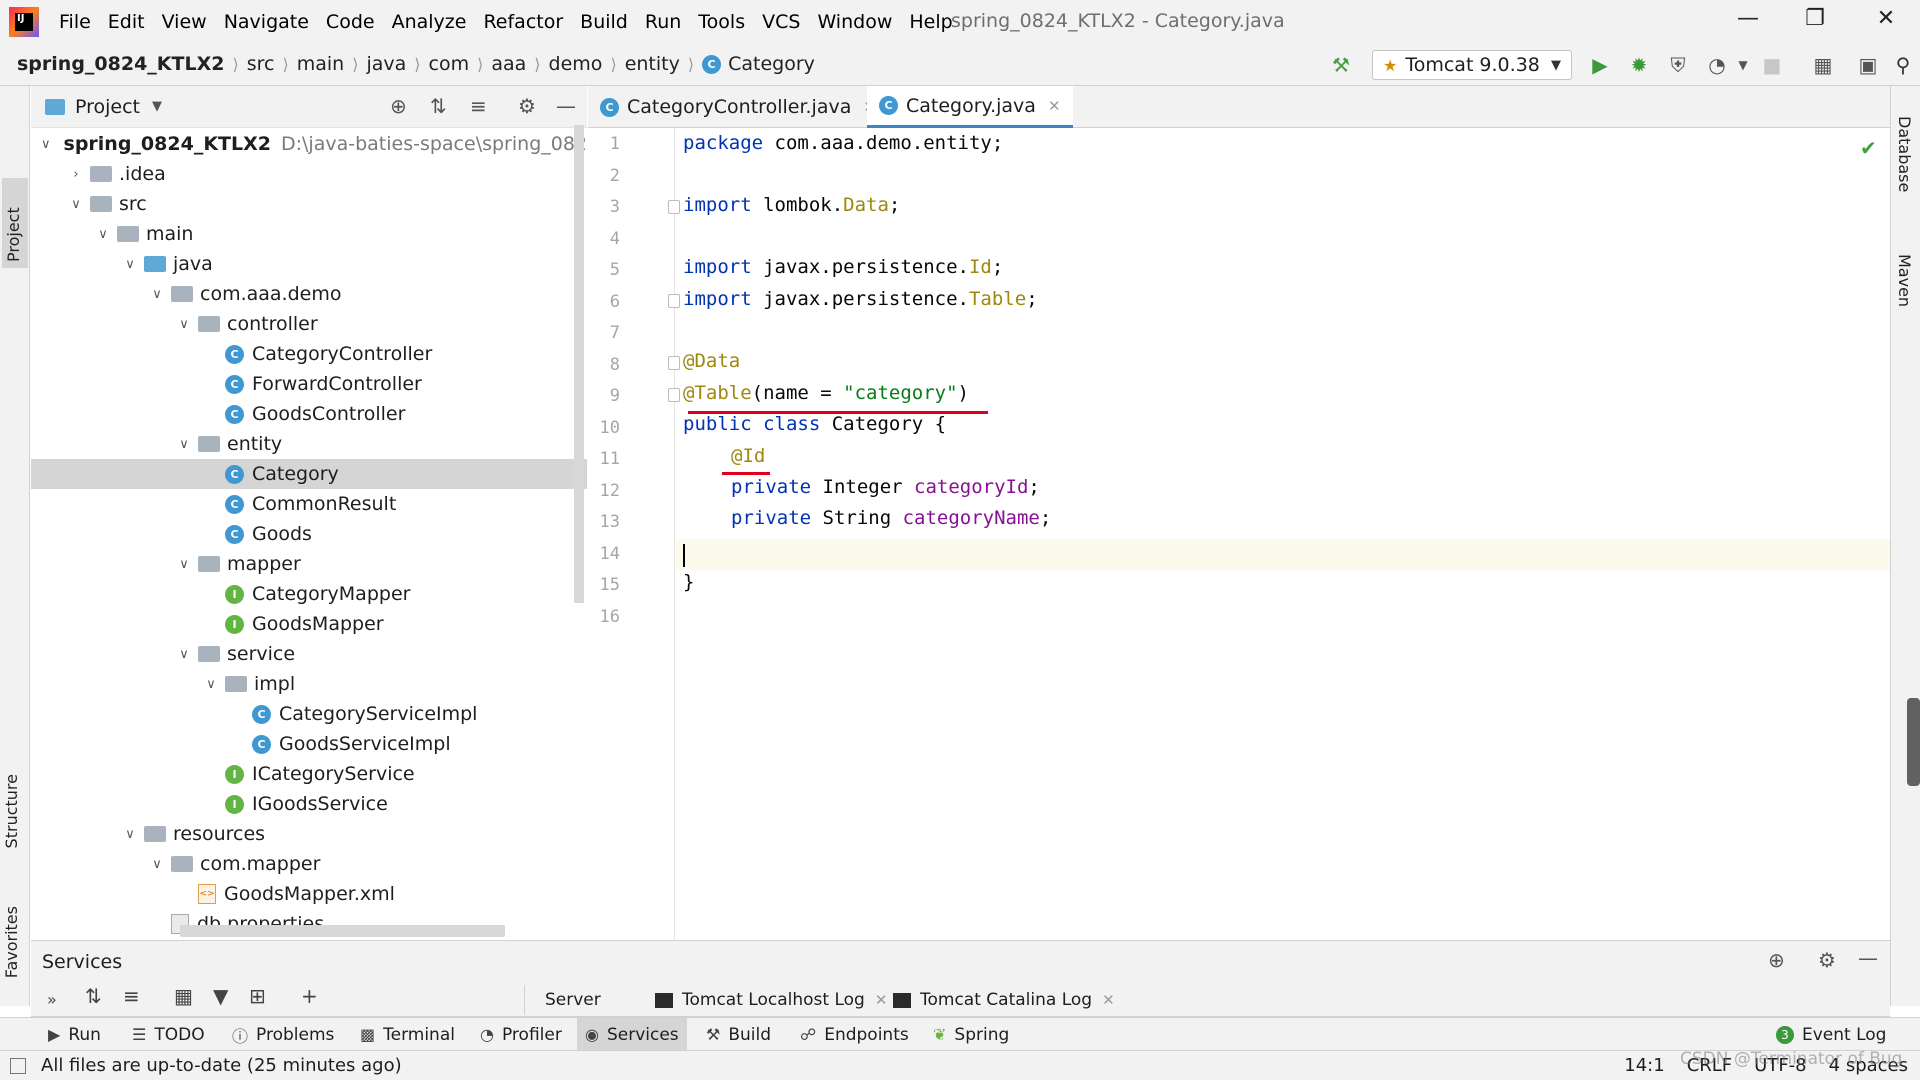 This screenshot has width=1920, height=1080. I want to click on tree-item: C CategoryController, so click(309, 354).